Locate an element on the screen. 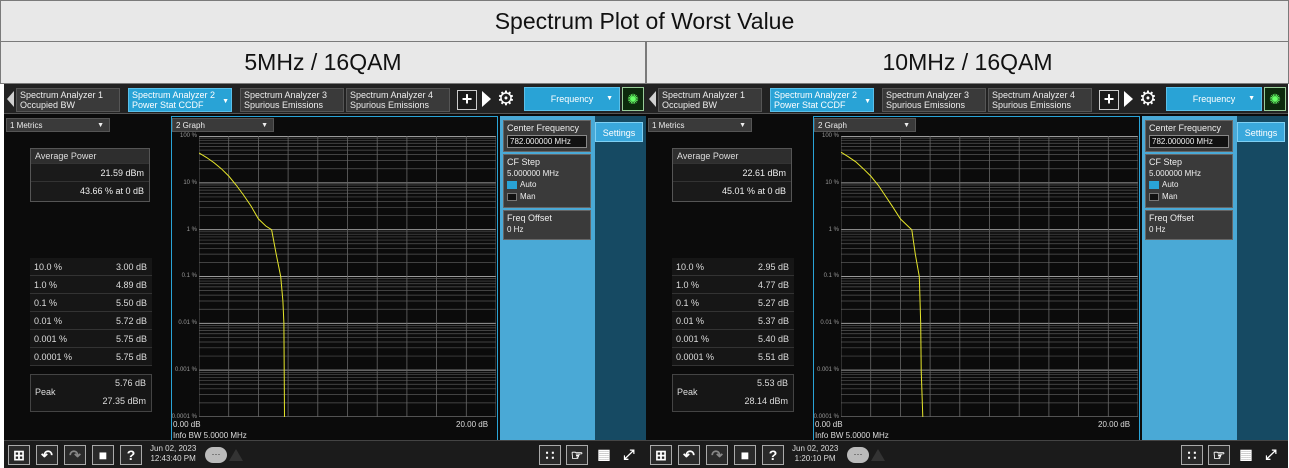  freq-offset-label: Freq Offset is located at coordinates (1171, 218).